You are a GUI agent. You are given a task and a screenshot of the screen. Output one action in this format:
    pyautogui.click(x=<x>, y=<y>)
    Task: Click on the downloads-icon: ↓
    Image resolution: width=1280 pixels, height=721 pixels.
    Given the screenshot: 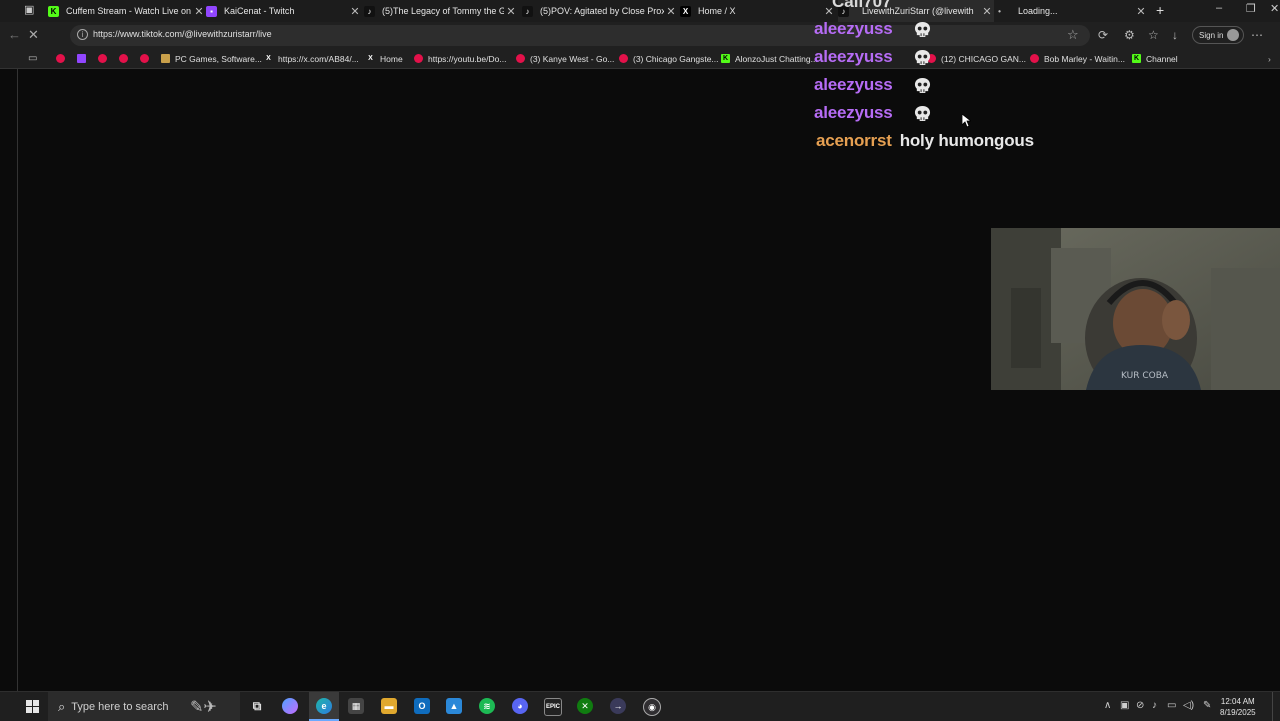 What is the action you would take?
    pyautogui.click(x=1175, y=35)
    